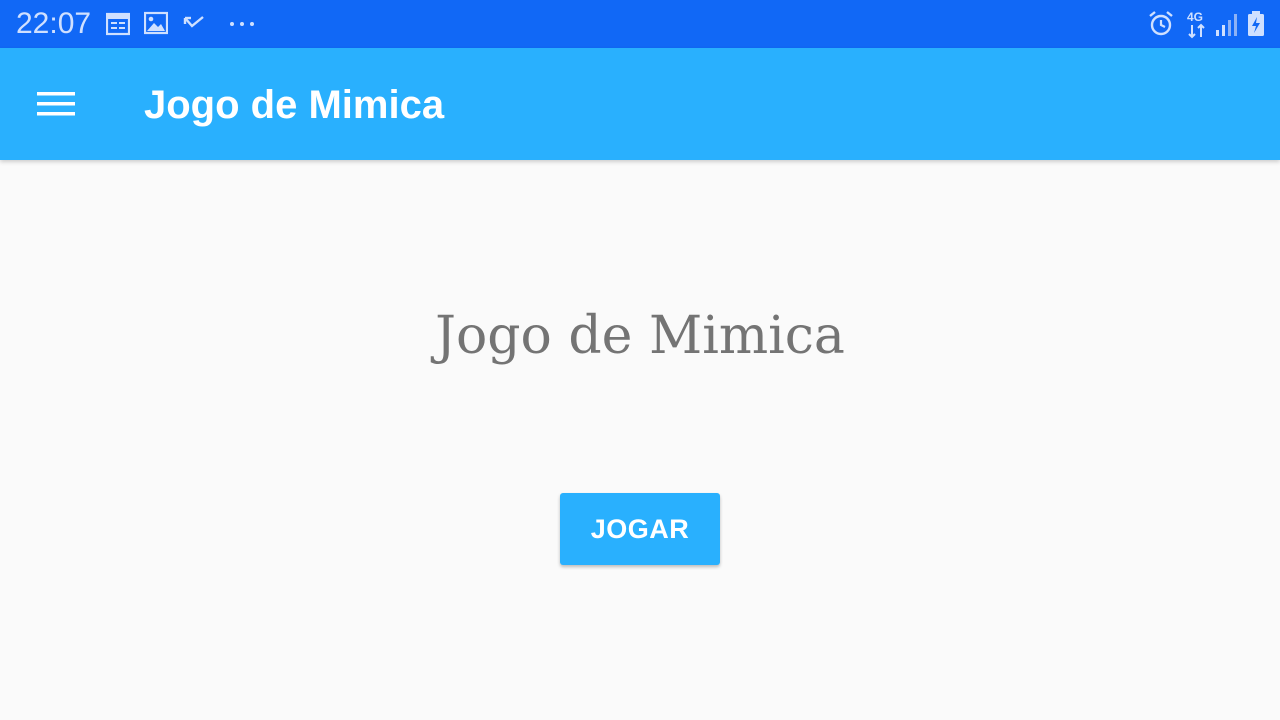  What do you see at coordinates (194, 25) in the screenshot?
I see `missed-call-icon` at bounding box center [194, 25].